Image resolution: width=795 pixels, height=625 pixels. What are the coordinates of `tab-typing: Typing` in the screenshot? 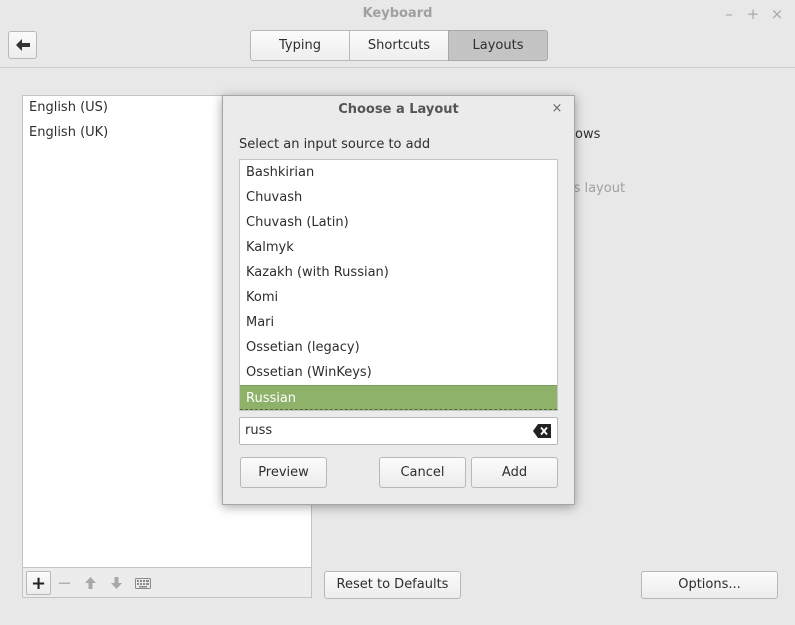 It's located at (300, 45).